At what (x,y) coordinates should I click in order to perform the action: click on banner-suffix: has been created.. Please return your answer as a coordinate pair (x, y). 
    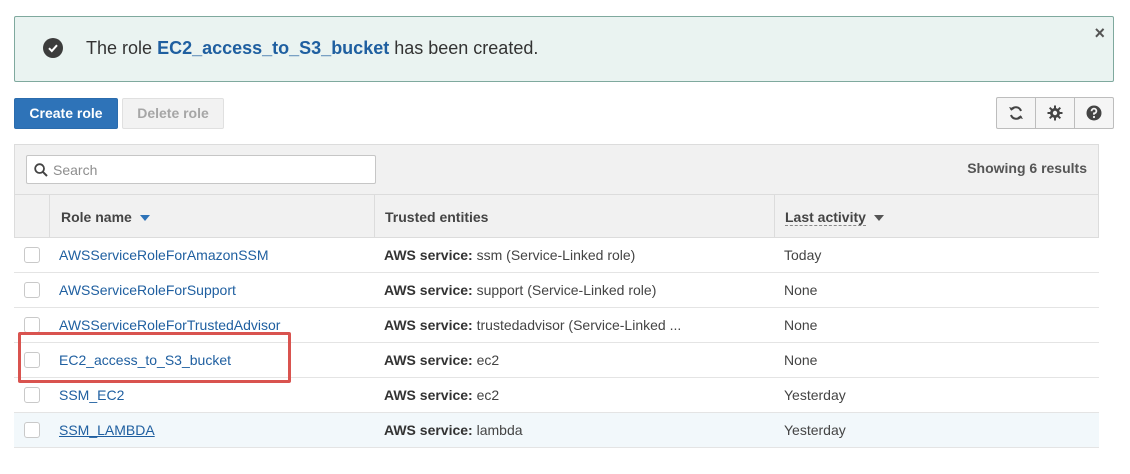
    Looking at the image, I should click on (466, 48).